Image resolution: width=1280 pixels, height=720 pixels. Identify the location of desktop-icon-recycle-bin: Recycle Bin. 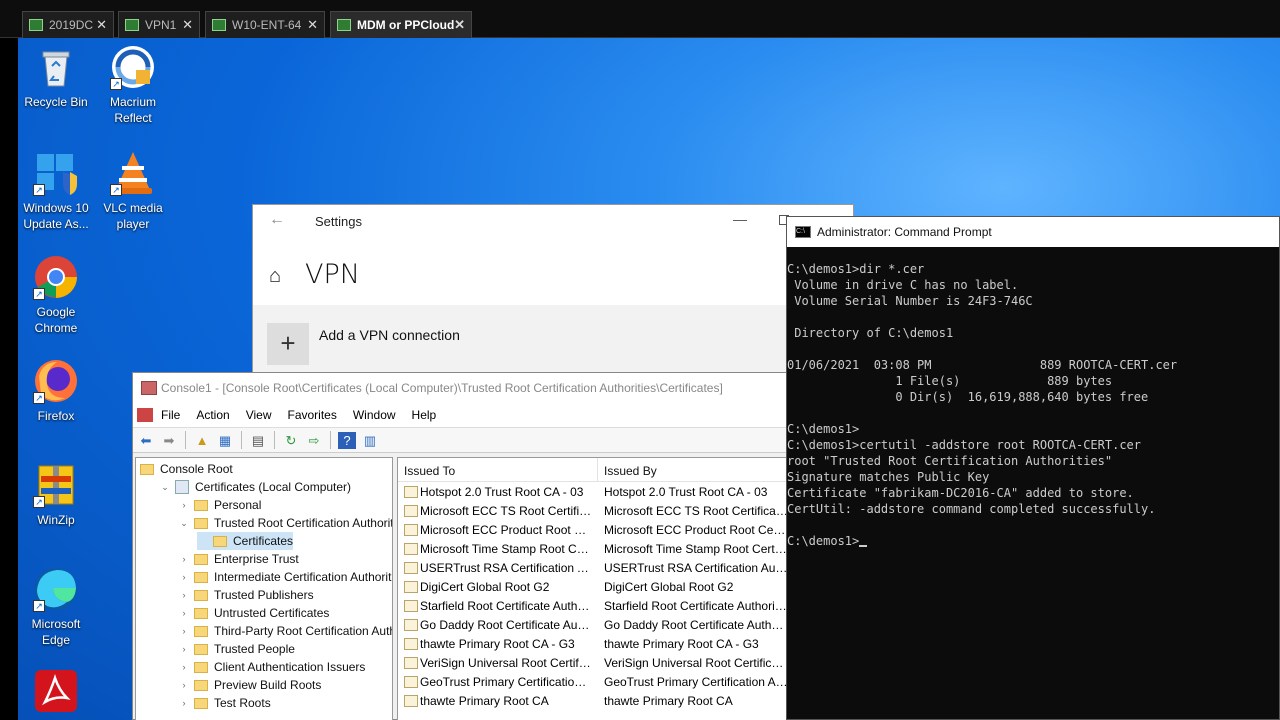
(57, 77).